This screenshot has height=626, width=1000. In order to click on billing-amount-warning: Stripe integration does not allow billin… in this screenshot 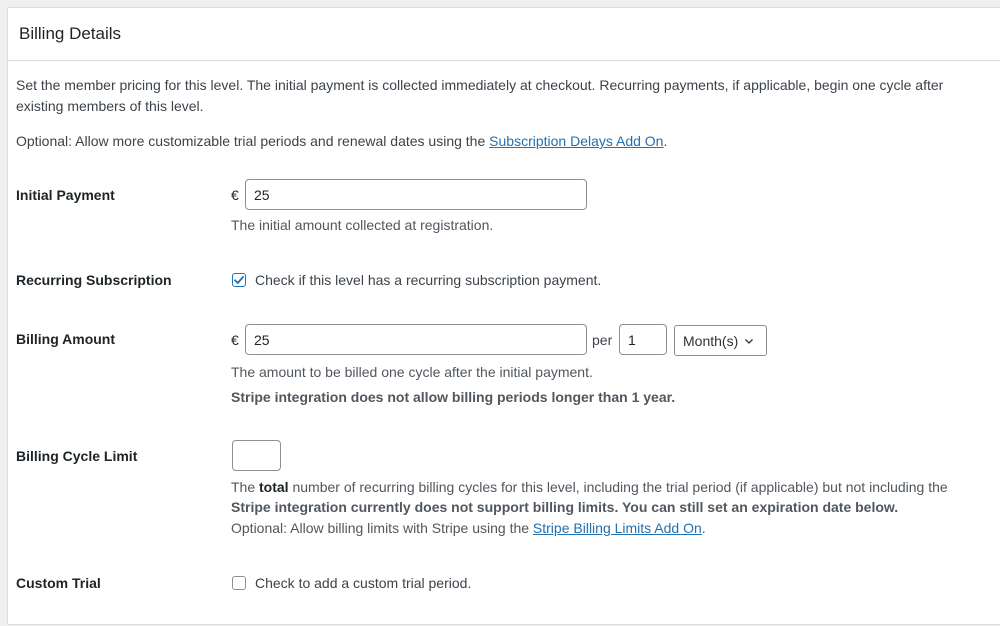, I will do `click(453, 397)`.